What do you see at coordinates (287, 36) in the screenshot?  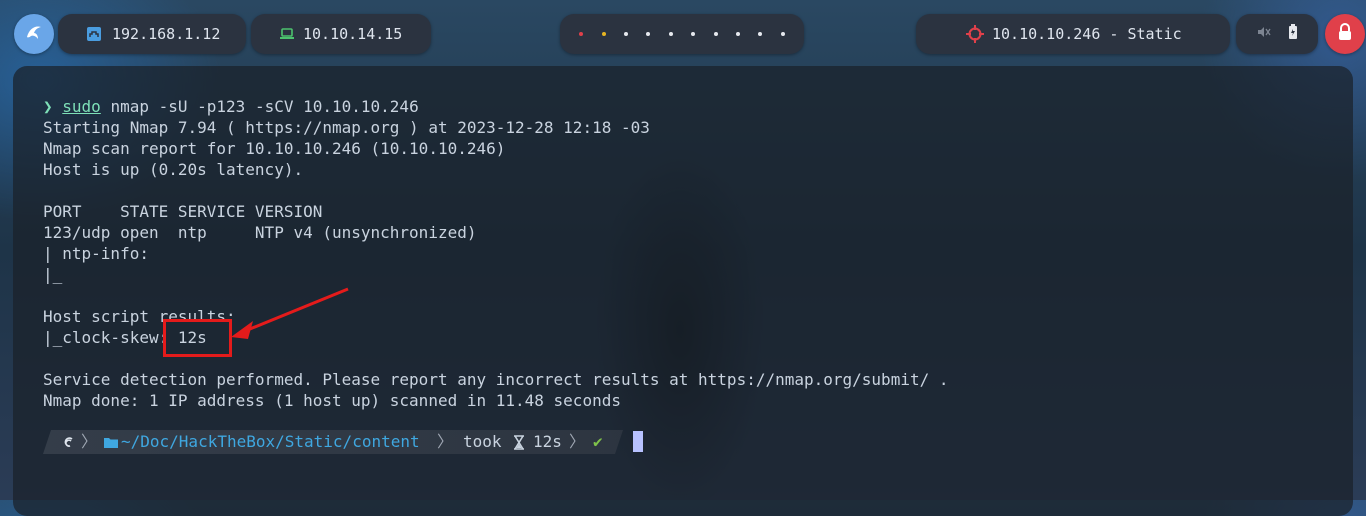 I see `laptop-icon` at bounding box center [287, 36].